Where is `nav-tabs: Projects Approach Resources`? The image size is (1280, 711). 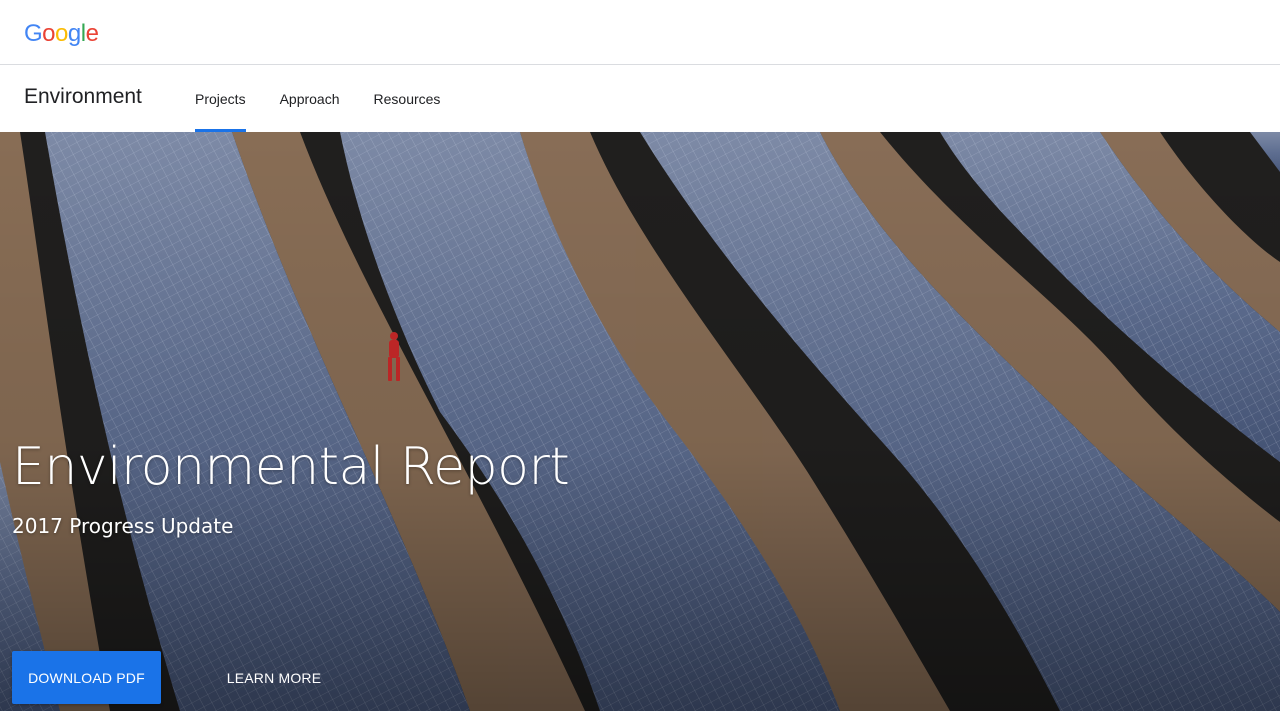
nav-tabs: Projects Approach Resources is located at coordinates (317, 98).